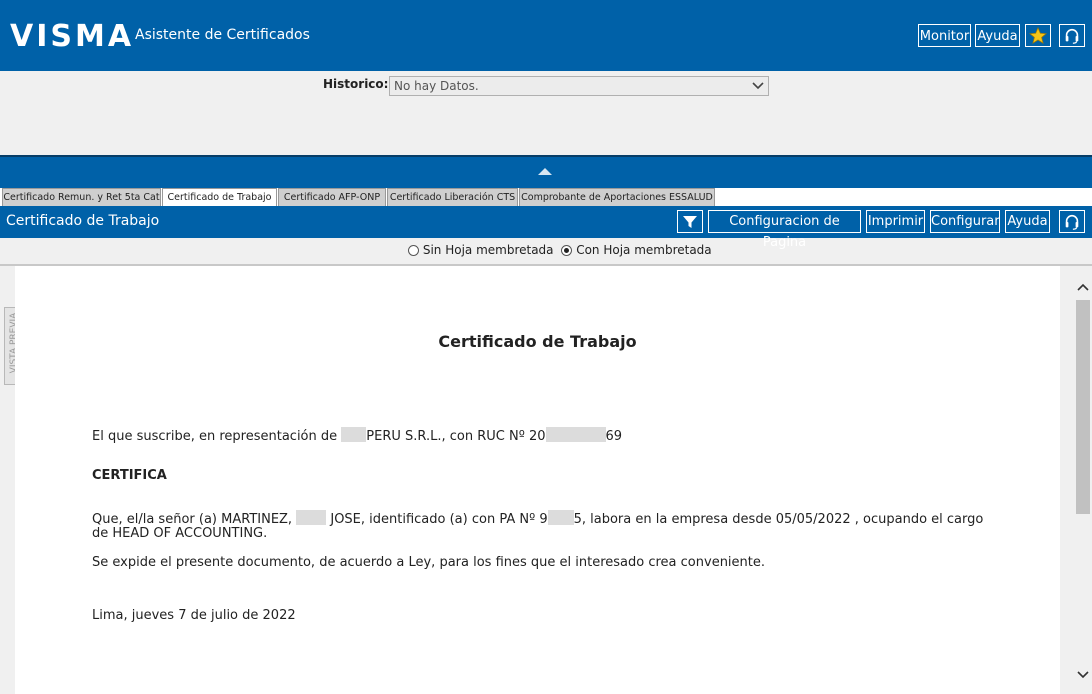  What do you see at coordinates (488, 250) in the screenshot?
I see `sin-hoja-label: Sin Hoja membretada` at bounding box center [488, 250].